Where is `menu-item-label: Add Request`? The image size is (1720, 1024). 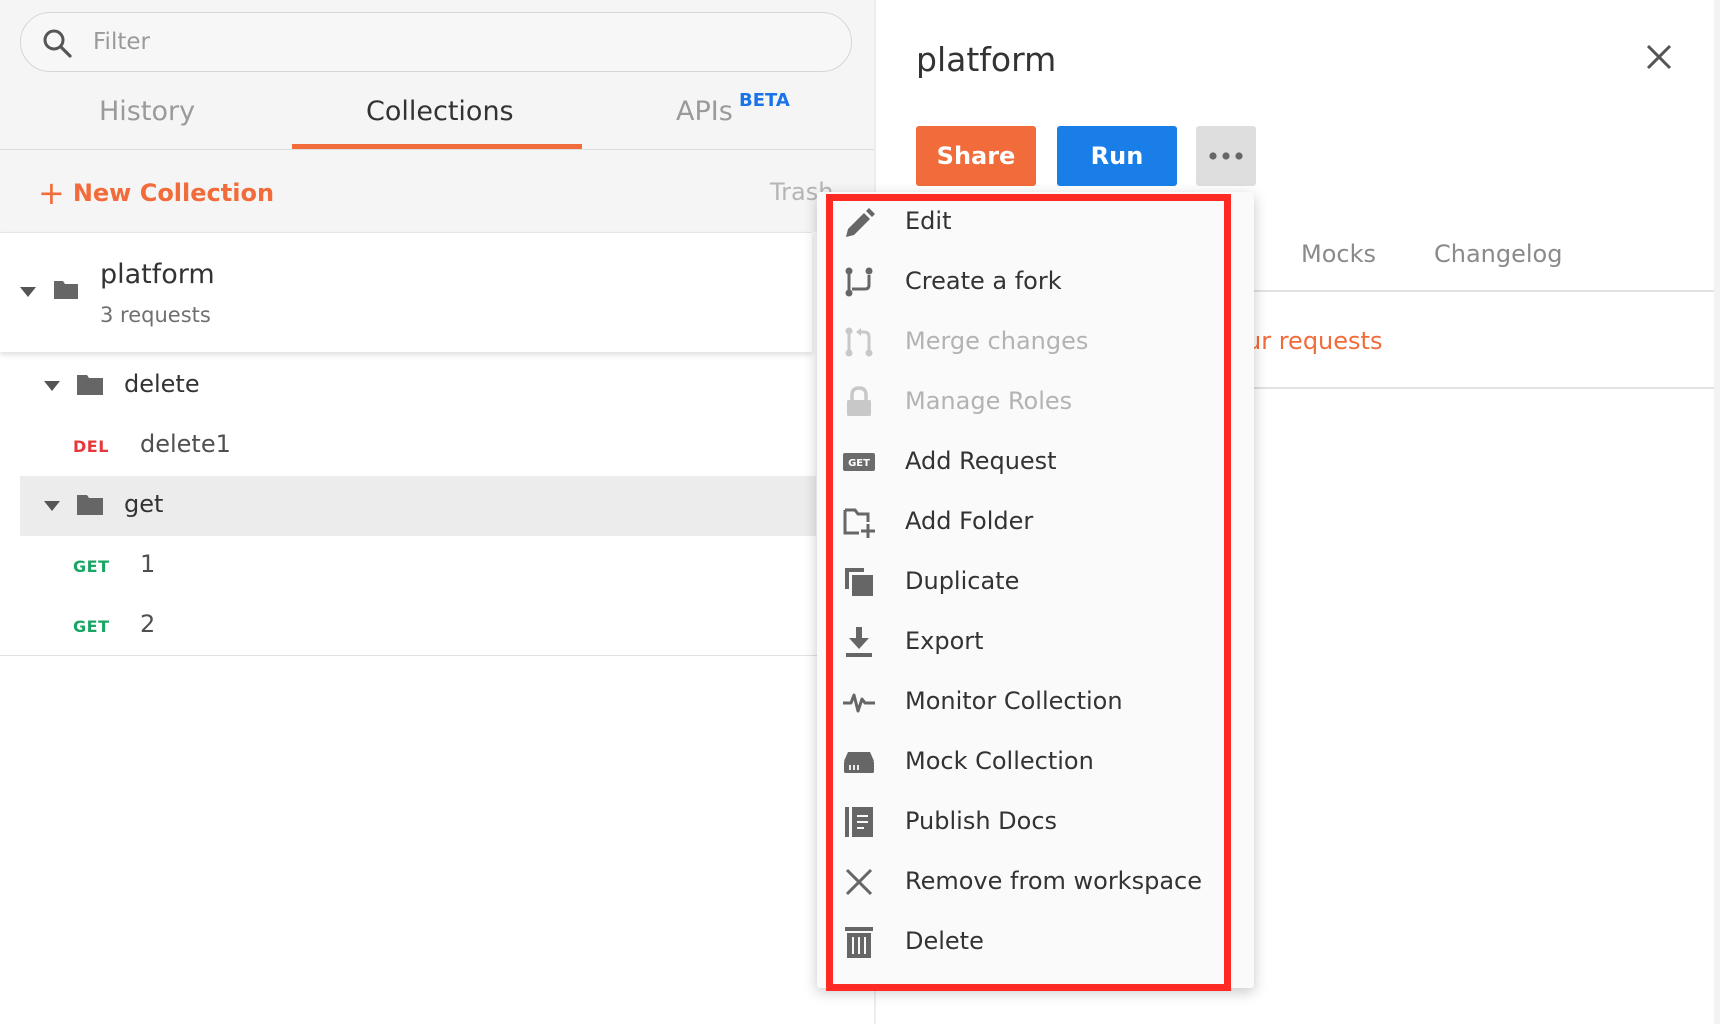
menu-item-label: Add Request is located at coordinates (981, 461).